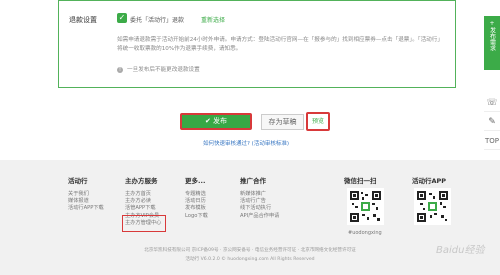 The image size is (500, 275). What do you see at coordinates (259, 197) in the screenshot?
I see `footer-col-cooperation: 推广合作 新媒体推广 活动行广告 线下活动执行 API产品合作申请` at bounding box center [259, 197].